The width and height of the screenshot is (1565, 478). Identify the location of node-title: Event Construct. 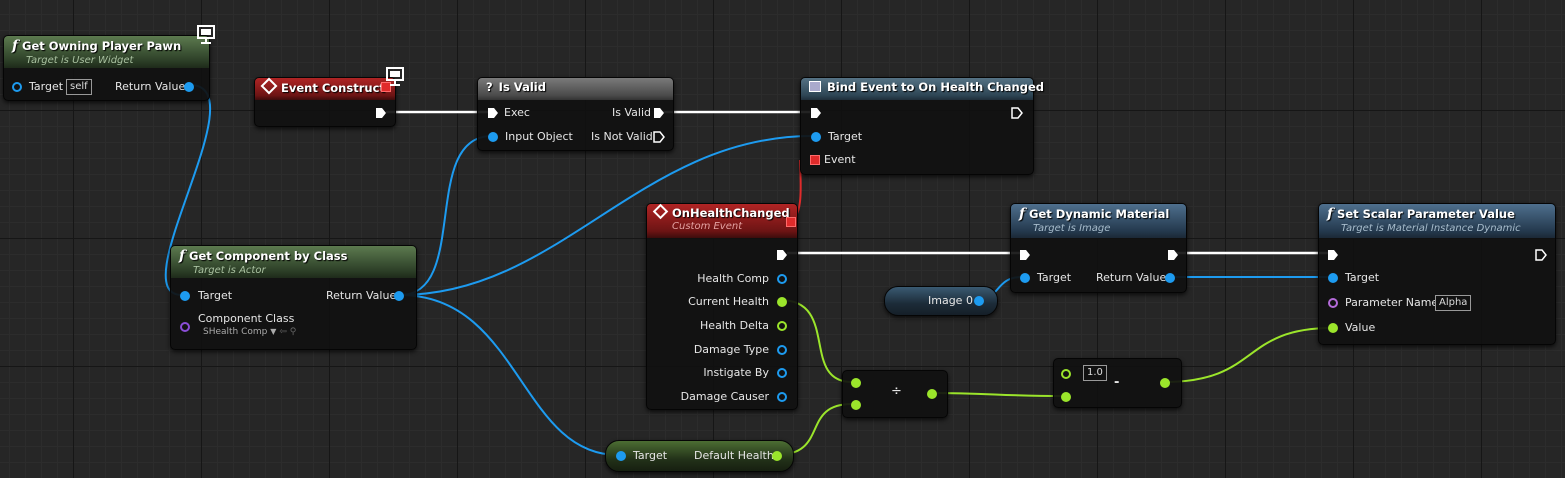
(327, 86).